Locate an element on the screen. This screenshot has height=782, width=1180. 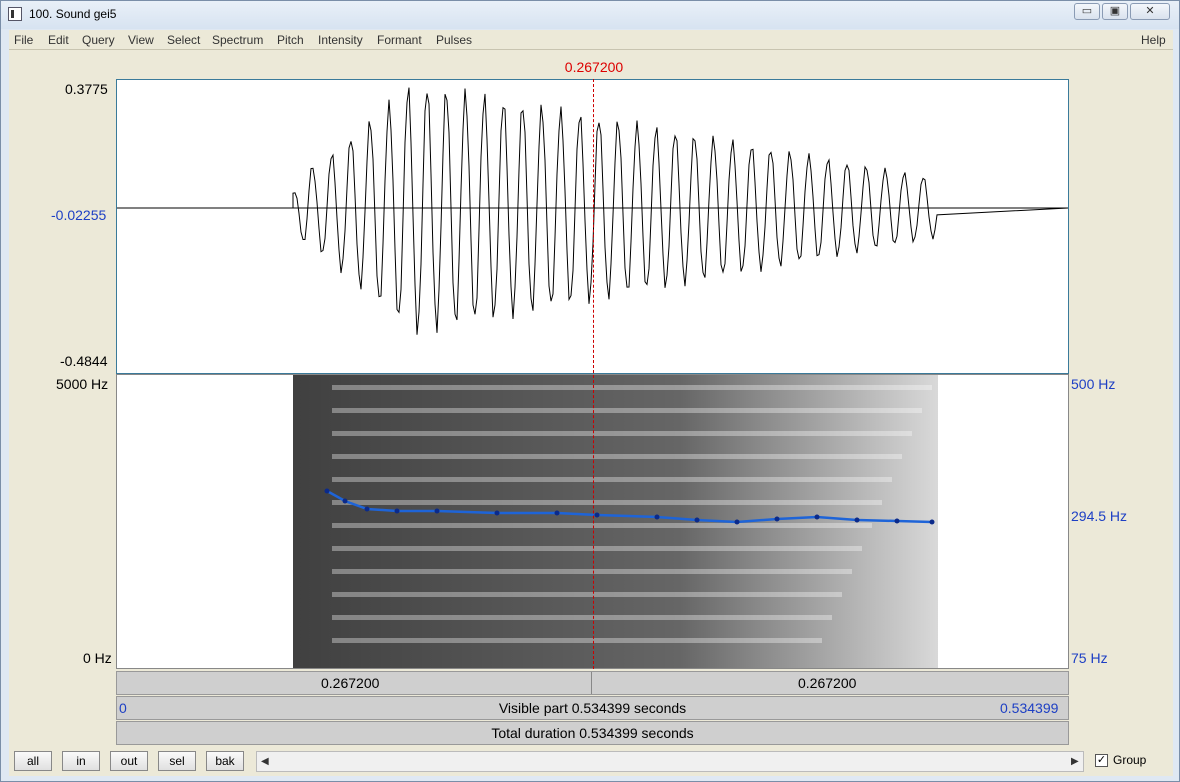
cursor-time-label: 0.267200 is located at coordinates (594, 67).